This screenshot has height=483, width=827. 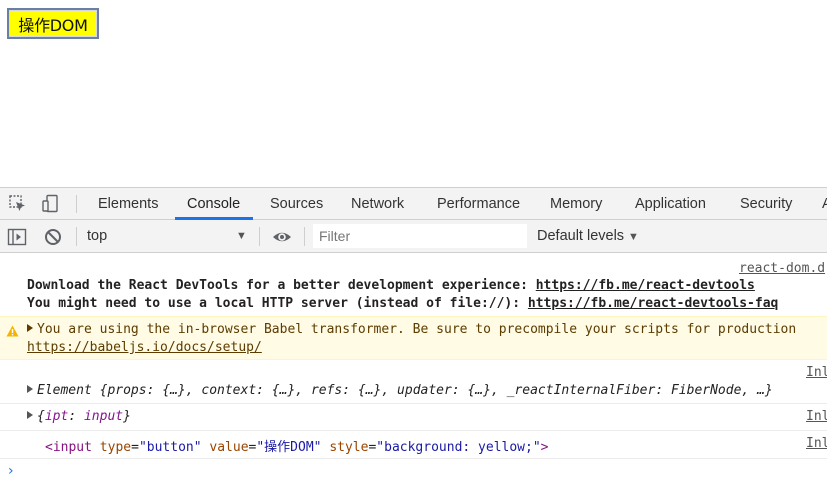 I want to click on console-prompt: ›, so click(x=11, y=471).